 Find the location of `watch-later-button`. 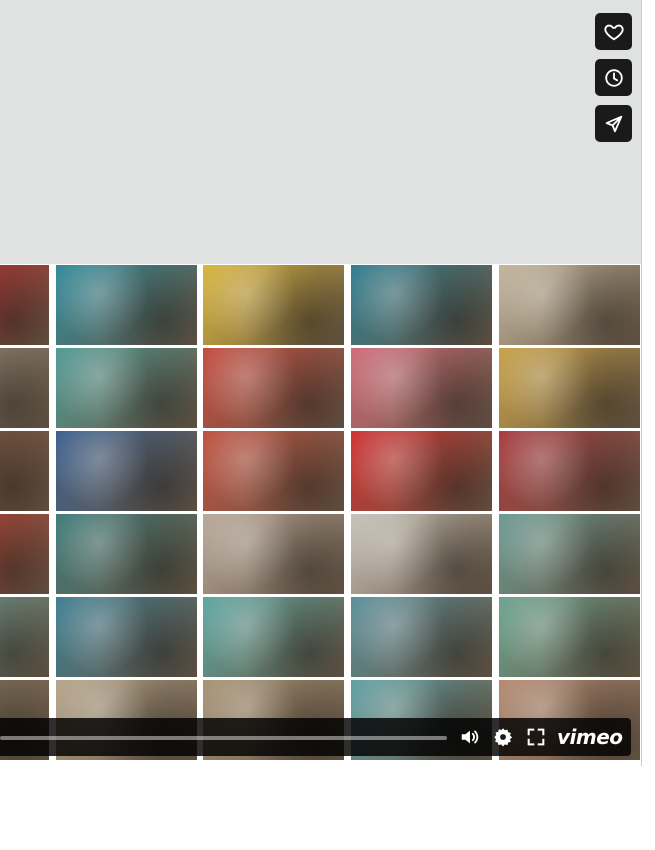

watch-later-button is located at coordinates (613, 77).